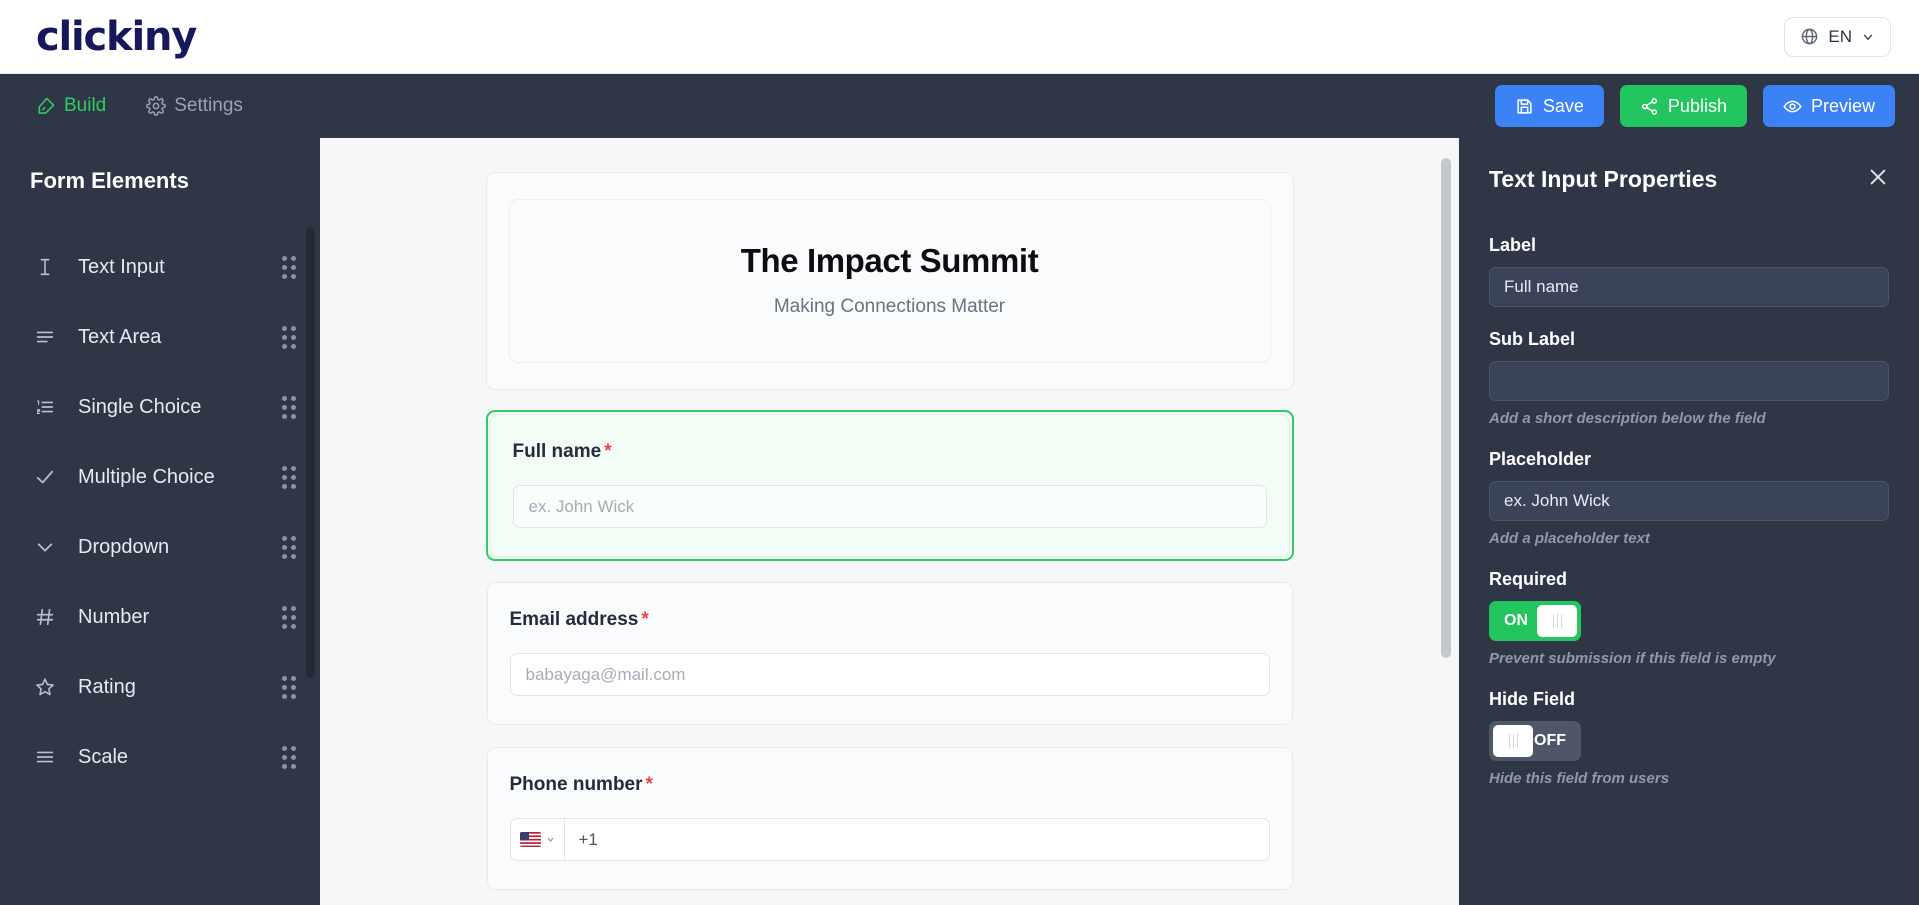 The height and width of the screenshot is (905, 1919). I want to click on sidebar-item-label: Dropdown, so click(124, 546).